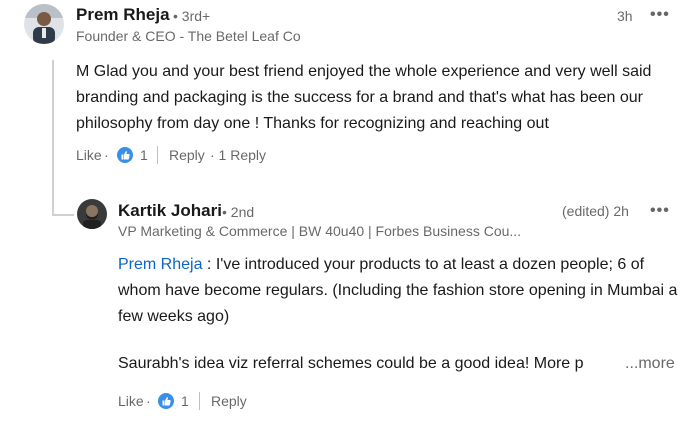 Image resolution: width=682 pixels, height=422 pixels. What do you see at coordinates (238, 212) in the screenshot?
I see `connection-degree: • 2nd` at bounding box center [238, 212].